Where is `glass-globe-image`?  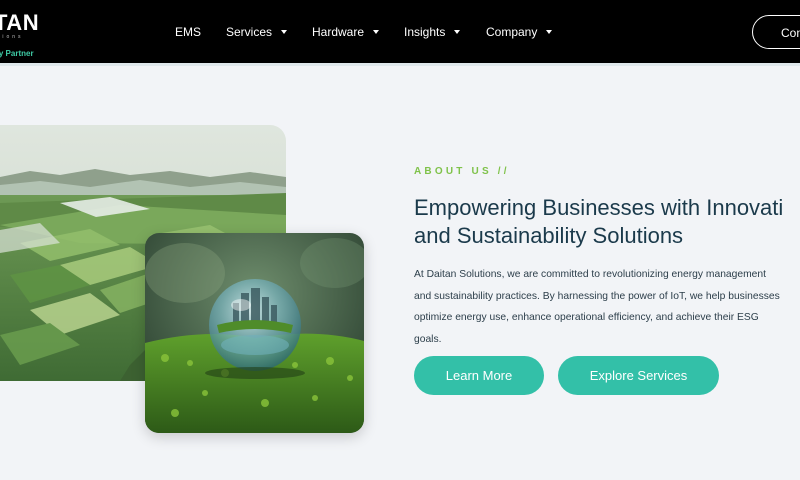 glass-globe-image is located at coordinates (254, 333).